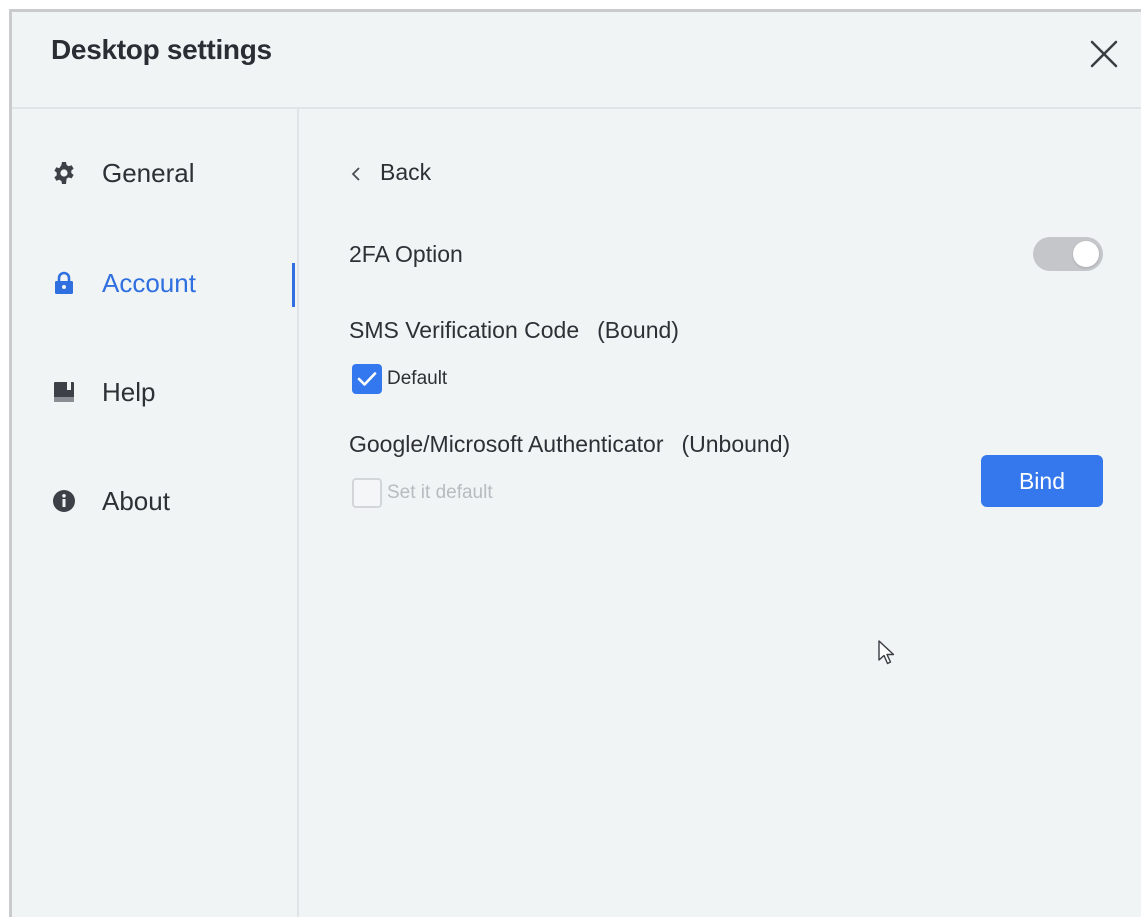  I want to click on close-button, so click(1104, 54).